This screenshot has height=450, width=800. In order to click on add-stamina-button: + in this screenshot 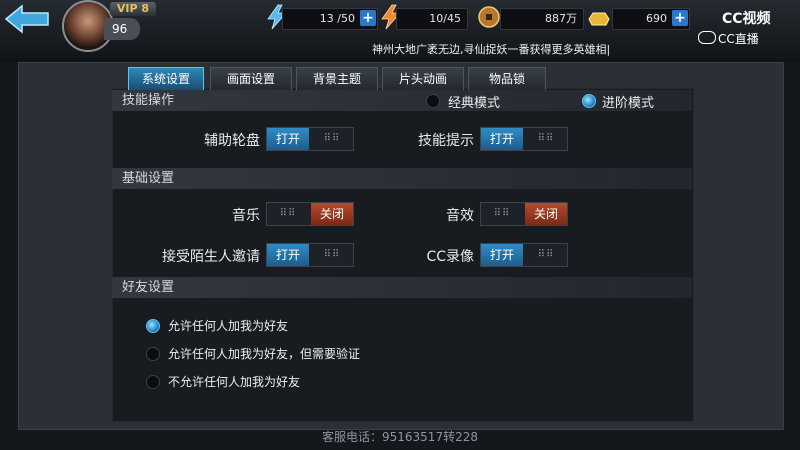, I will do `click(368, 18)`.